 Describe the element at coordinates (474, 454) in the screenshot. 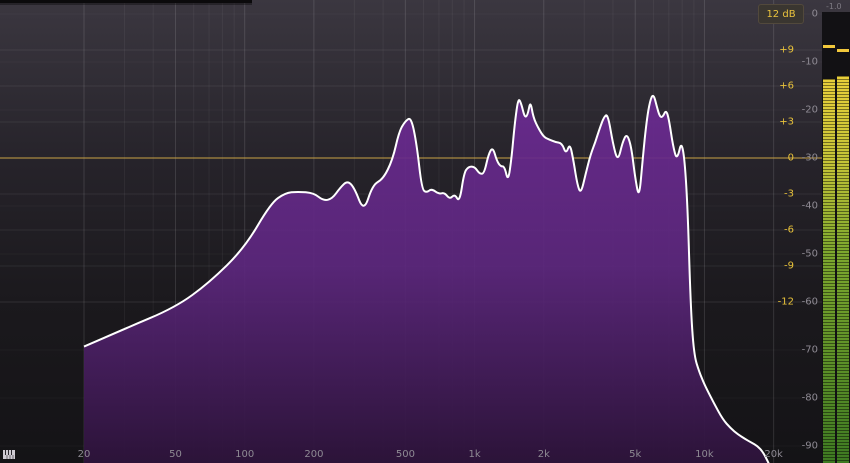

I see `freq-label: 1k` at that location.